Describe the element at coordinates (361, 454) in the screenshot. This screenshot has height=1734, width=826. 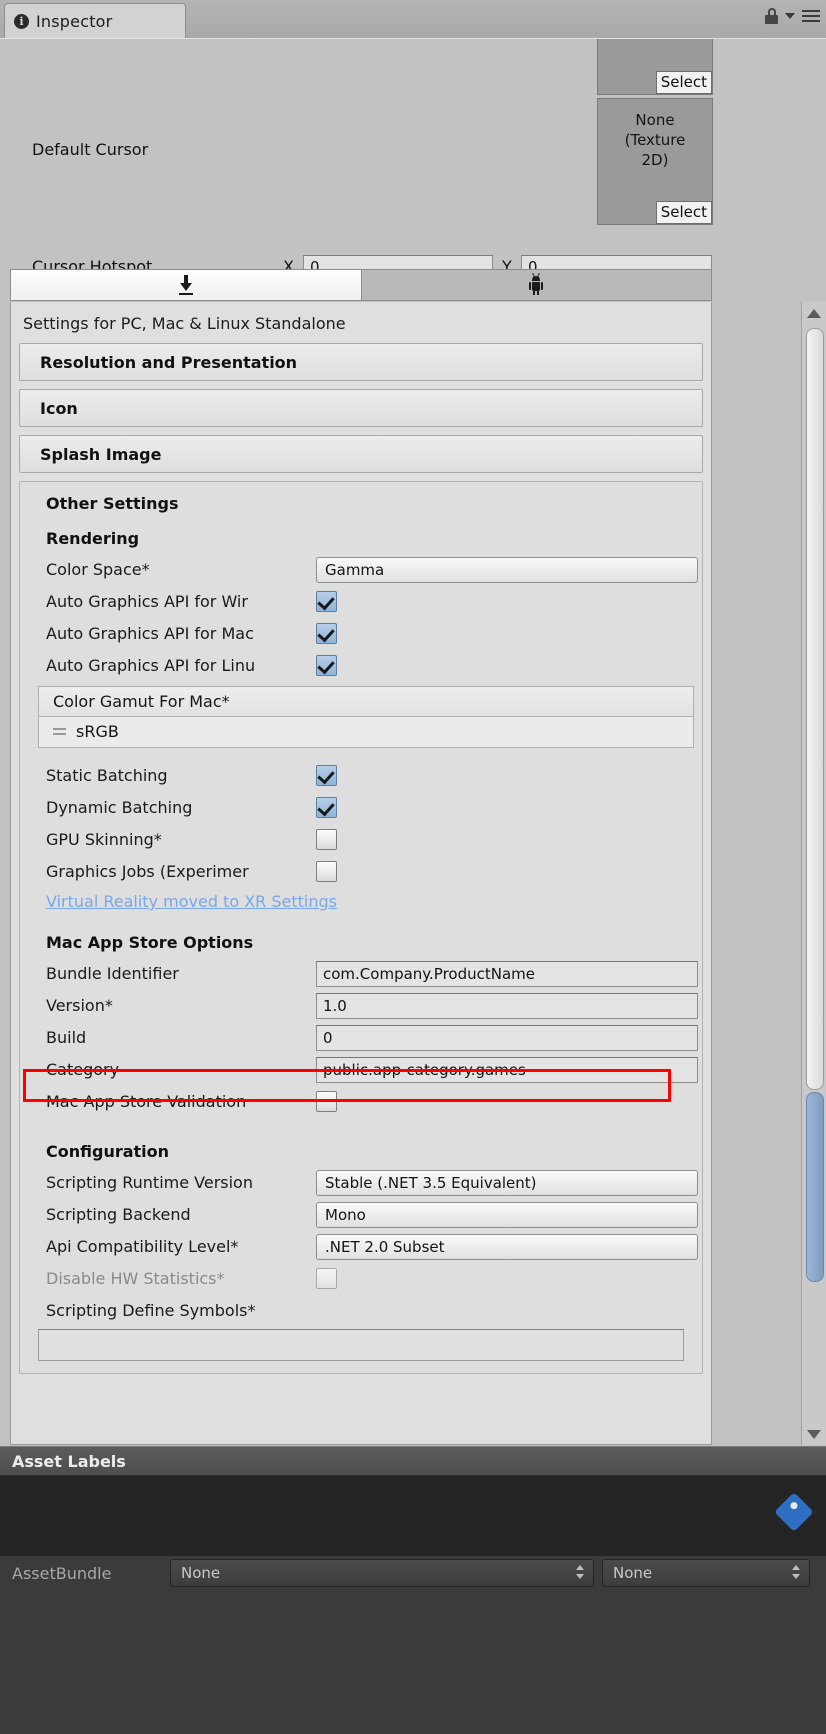
I see `foldout-splash-image: Splash Image` at that location.